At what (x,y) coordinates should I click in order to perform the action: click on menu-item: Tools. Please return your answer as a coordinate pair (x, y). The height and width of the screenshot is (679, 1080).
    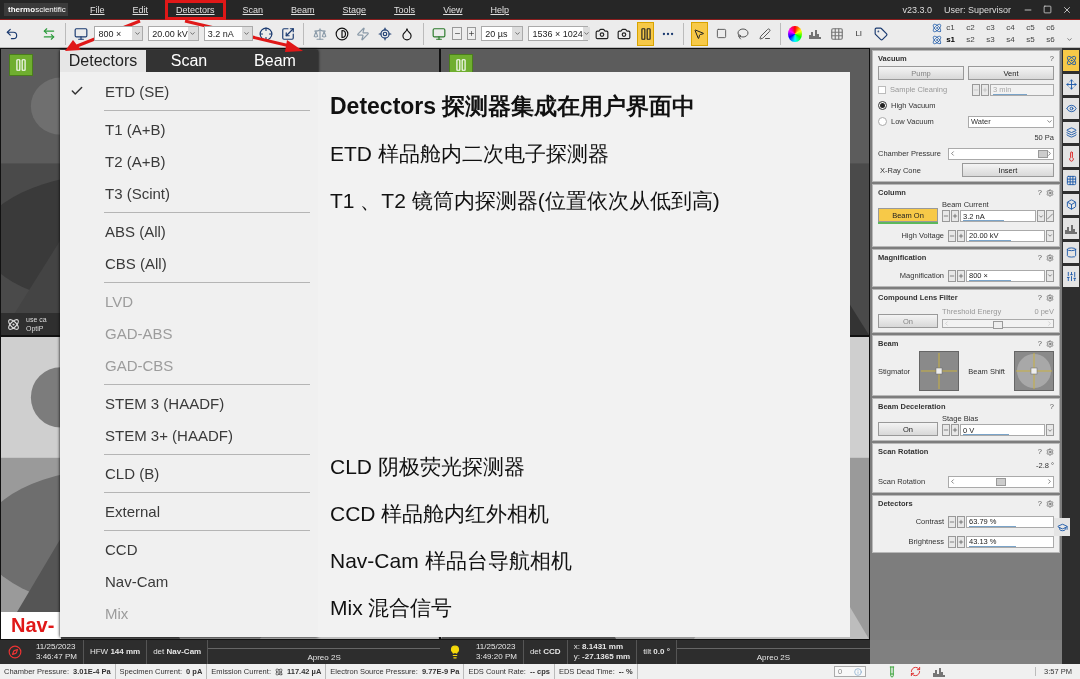
    Looking at the image, I should click on (405, 10).